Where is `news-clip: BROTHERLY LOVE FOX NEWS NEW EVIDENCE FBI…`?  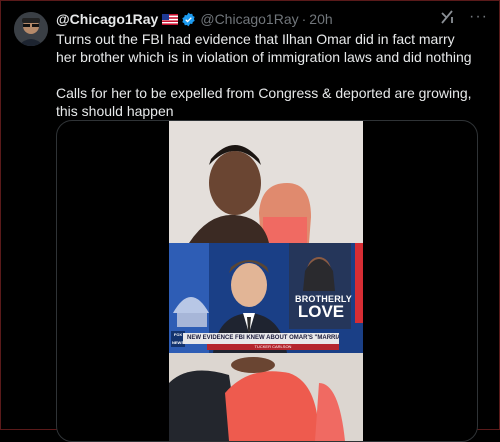
news-clip: BROTHERLY LOVE FOX NEWS NEW EVIDENCE FBI… is located at coordinates (266, 298).